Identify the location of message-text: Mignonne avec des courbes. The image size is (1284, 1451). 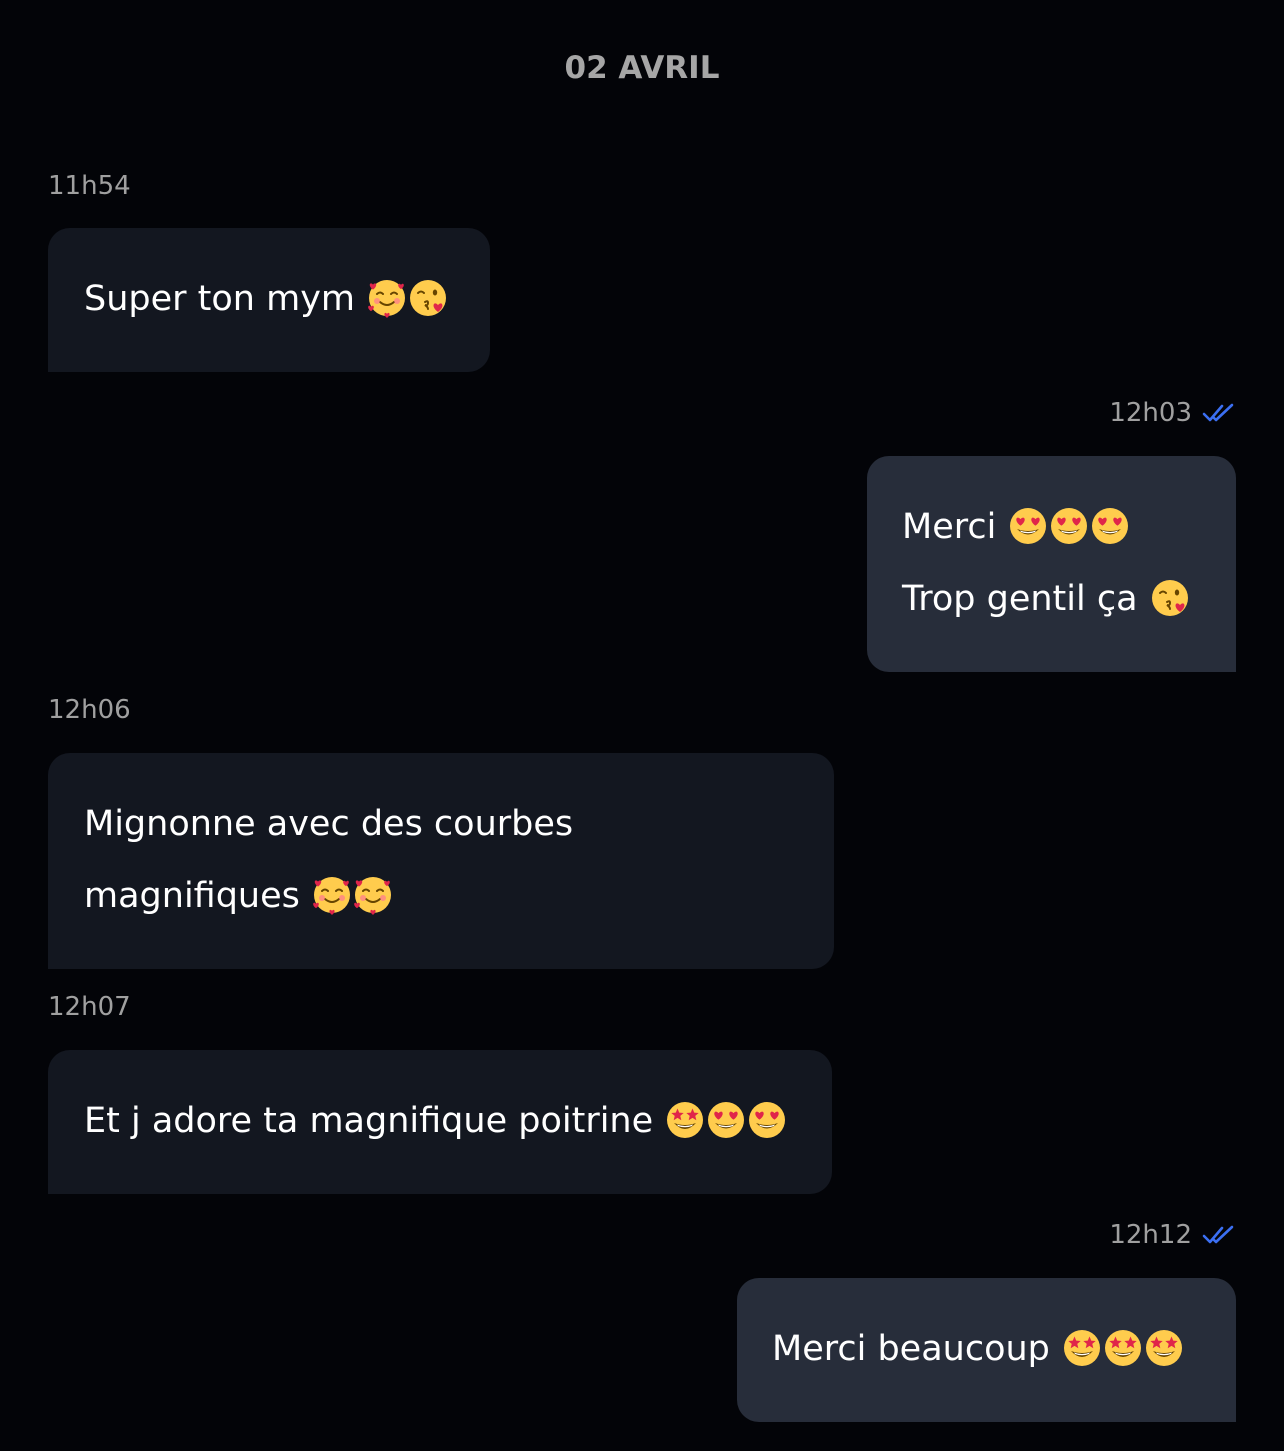
(329, 824).